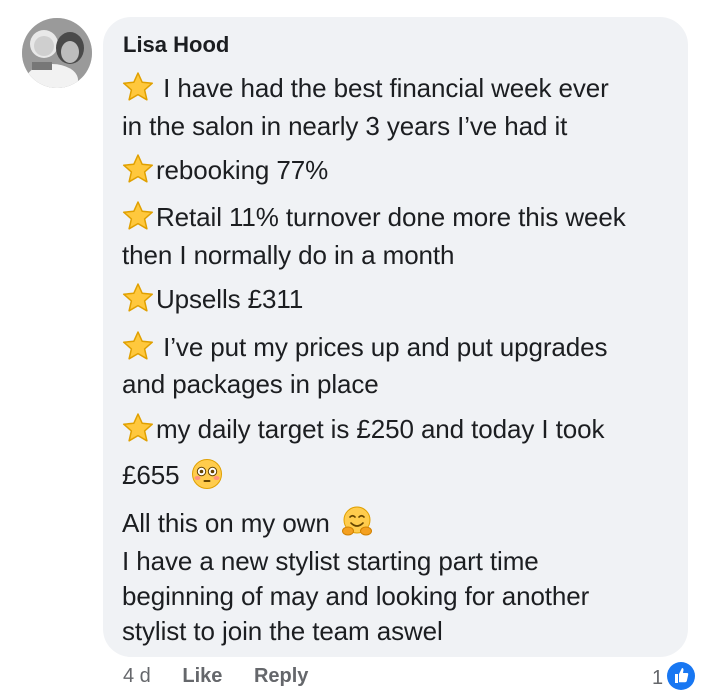 The image size is (720, 690). I want to click on comment-text: rebooking 77%, so click(242, 170).